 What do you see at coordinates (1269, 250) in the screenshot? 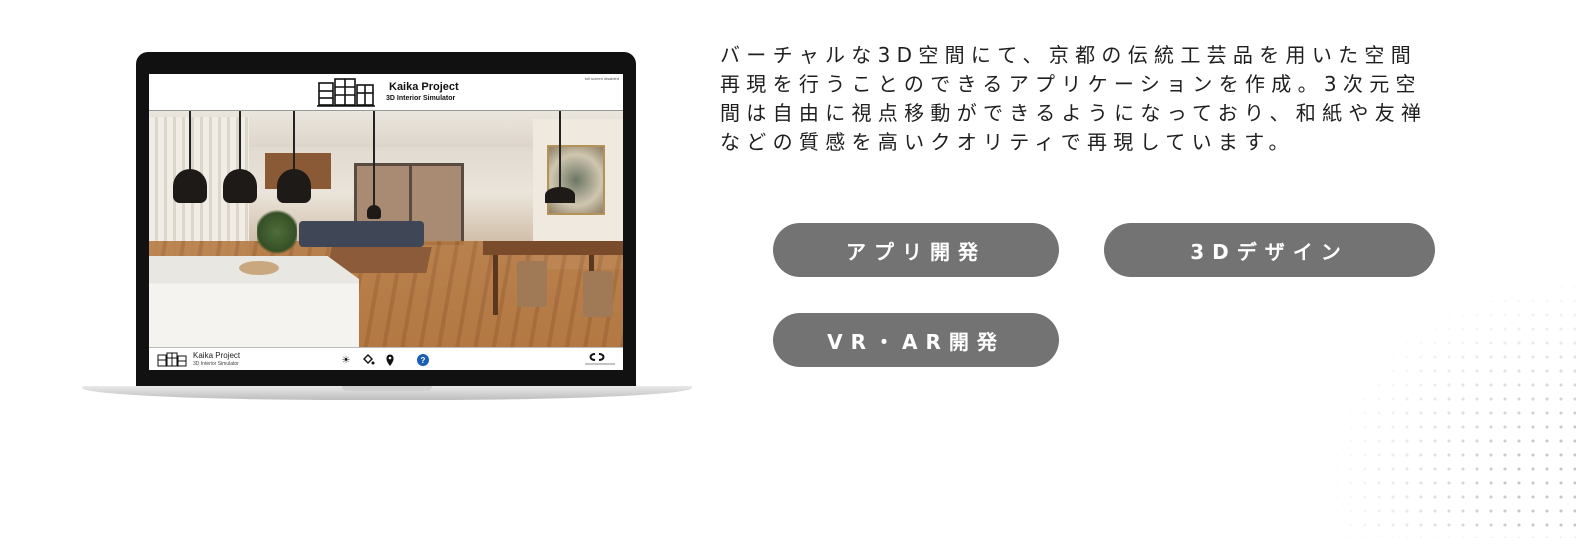
I see `3d-design-tag: 3Dデザイン` at bounding box center [1269, 250].